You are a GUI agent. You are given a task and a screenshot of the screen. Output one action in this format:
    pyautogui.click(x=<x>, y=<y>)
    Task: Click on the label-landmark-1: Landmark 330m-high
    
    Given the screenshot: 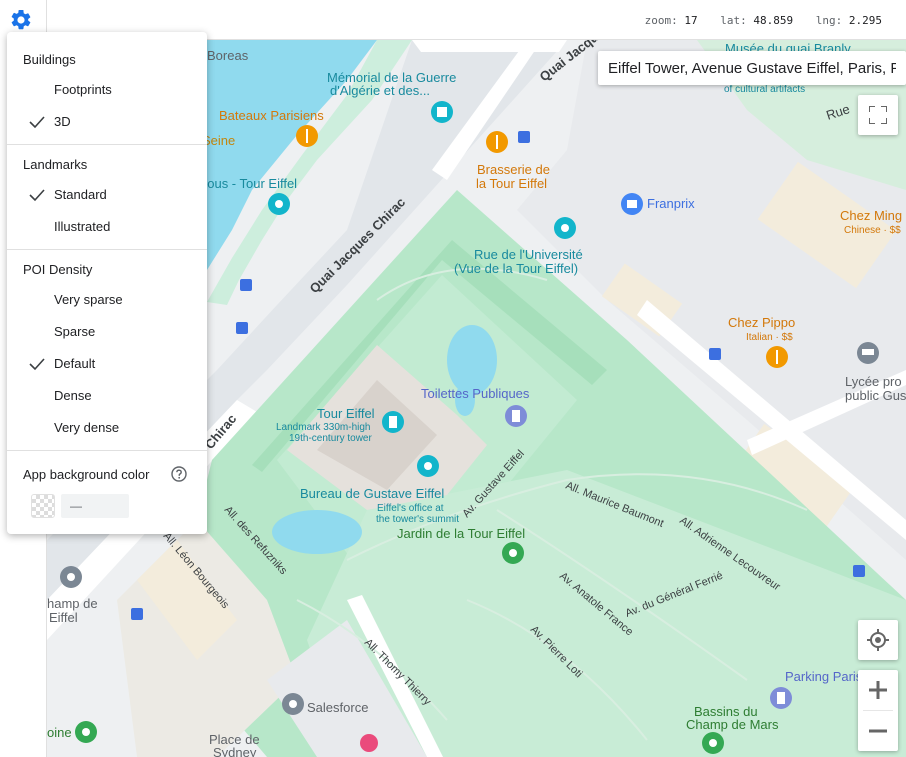 What is the action you would take?
    pyautogui.click(x=323, y=427)
    